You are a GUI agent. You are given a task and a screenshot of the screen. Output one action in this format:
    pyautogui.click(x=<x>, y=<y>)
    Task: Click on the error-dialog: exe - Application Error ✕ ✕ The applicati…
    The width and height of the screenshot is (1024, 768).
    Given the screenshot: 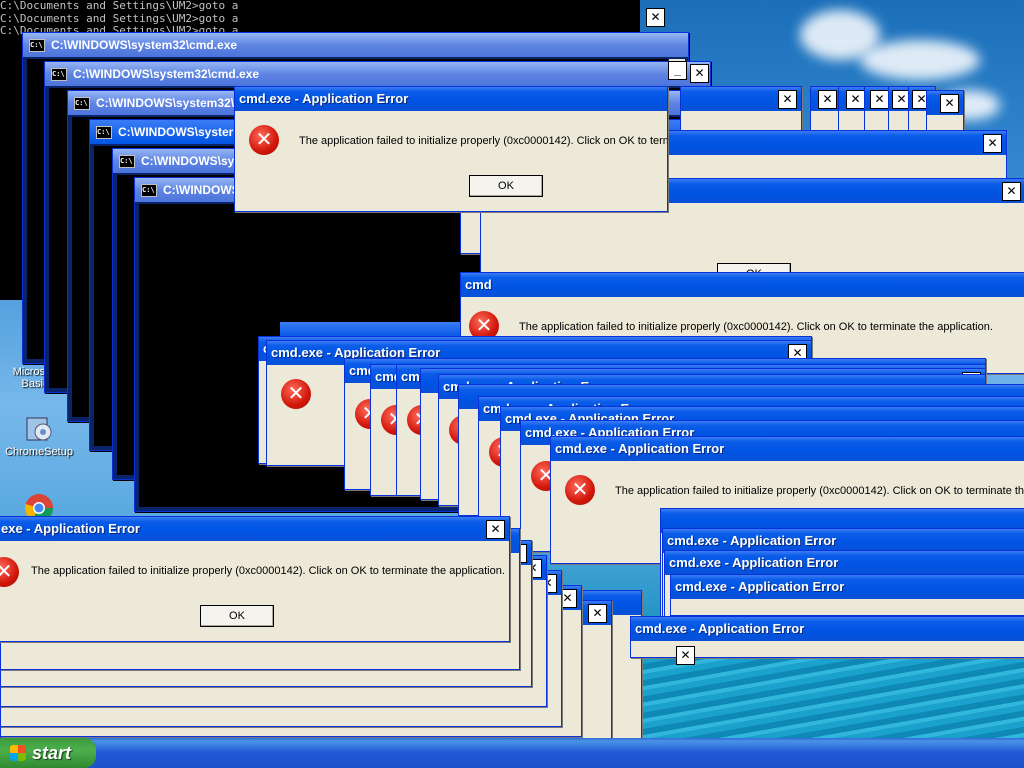 What is the action you would take?
    pyautogui.click(x=255, y=579)
    